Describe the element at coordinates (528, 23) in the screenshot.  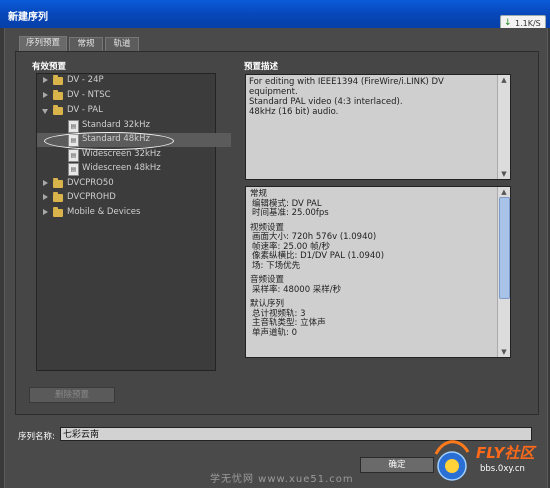
I see `download-speed: 1.1K/S` at that location.